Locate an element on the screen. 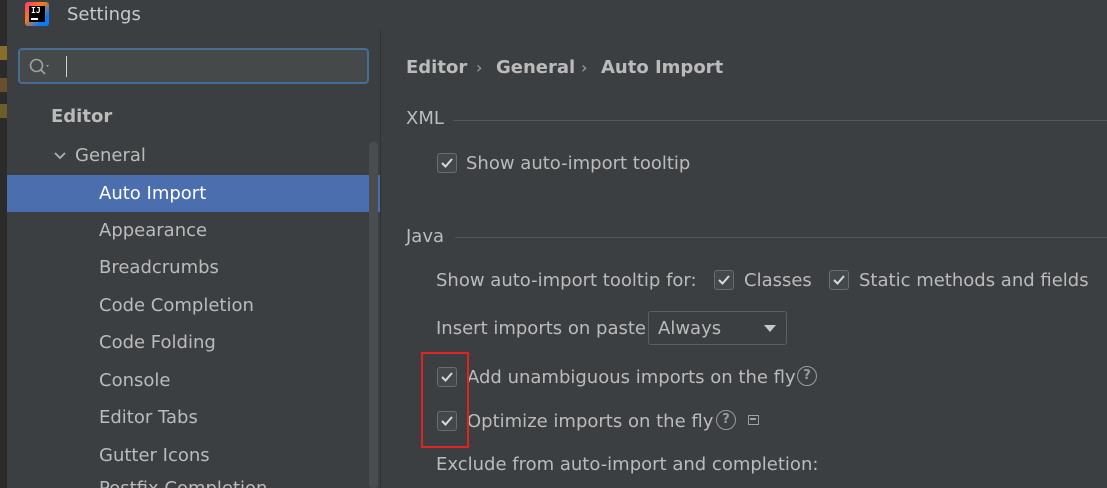 The height and width of the screenshot is (488, 1107). static-methods-checkbox is located at coordinates (839, 280).